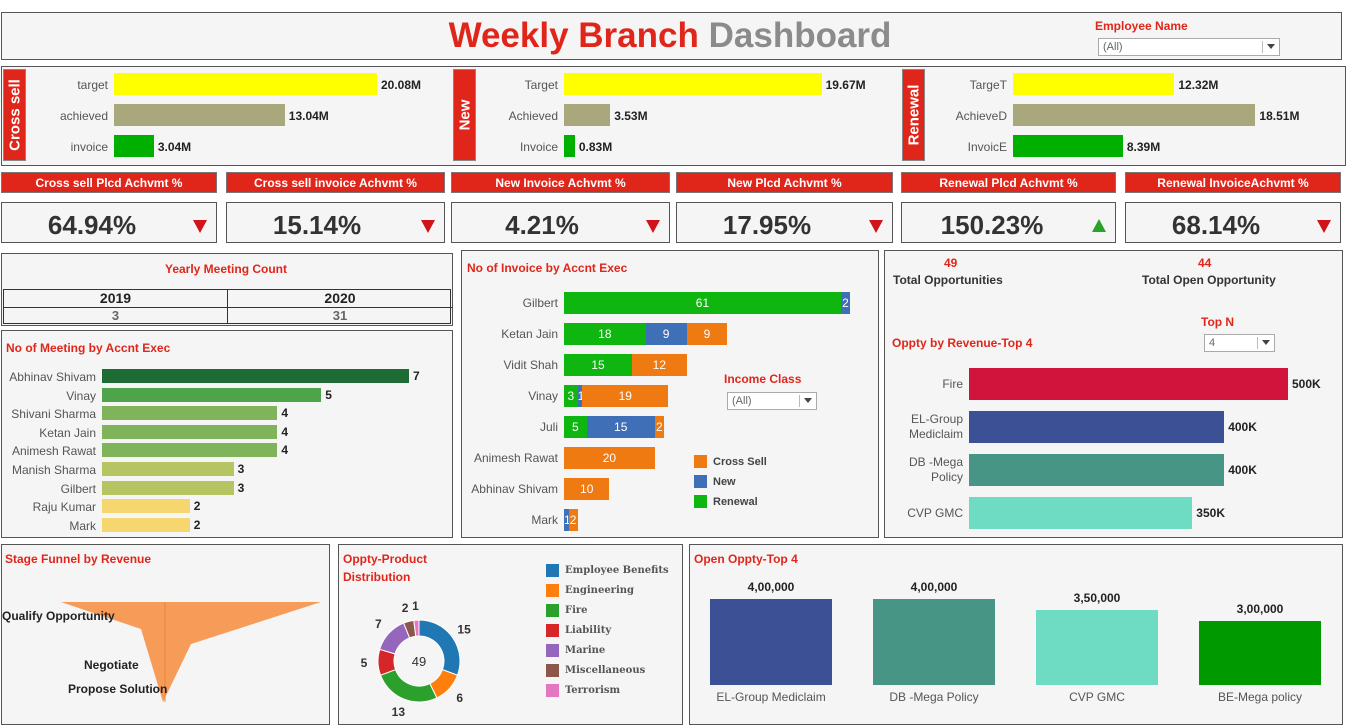 The image size is (1350, 728). What do you see at coordinates (459, 698) in the screenshot?
I see `donut-slice-label: 6` at bounding box center [459, 698].